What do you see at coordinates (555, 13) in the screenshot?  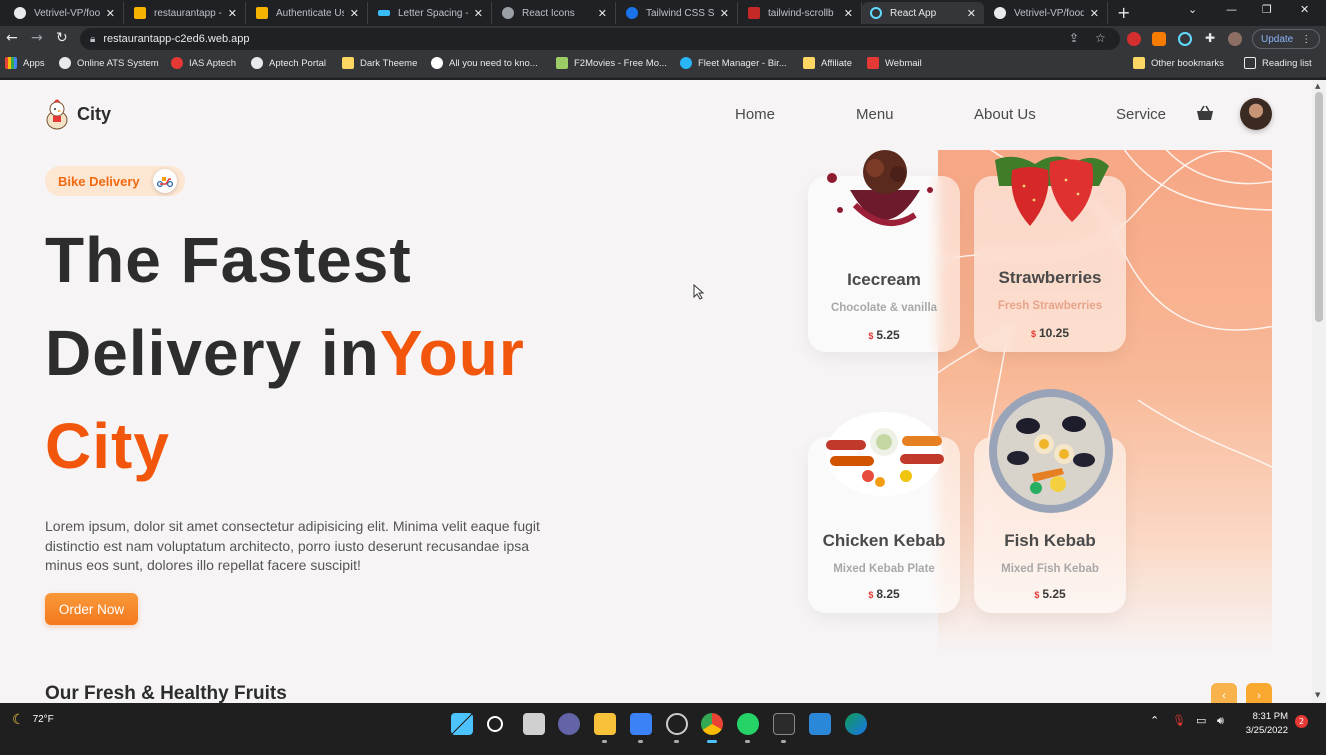 I see `browser-tab: React Icons ✕` at bounding box center [555, 13].